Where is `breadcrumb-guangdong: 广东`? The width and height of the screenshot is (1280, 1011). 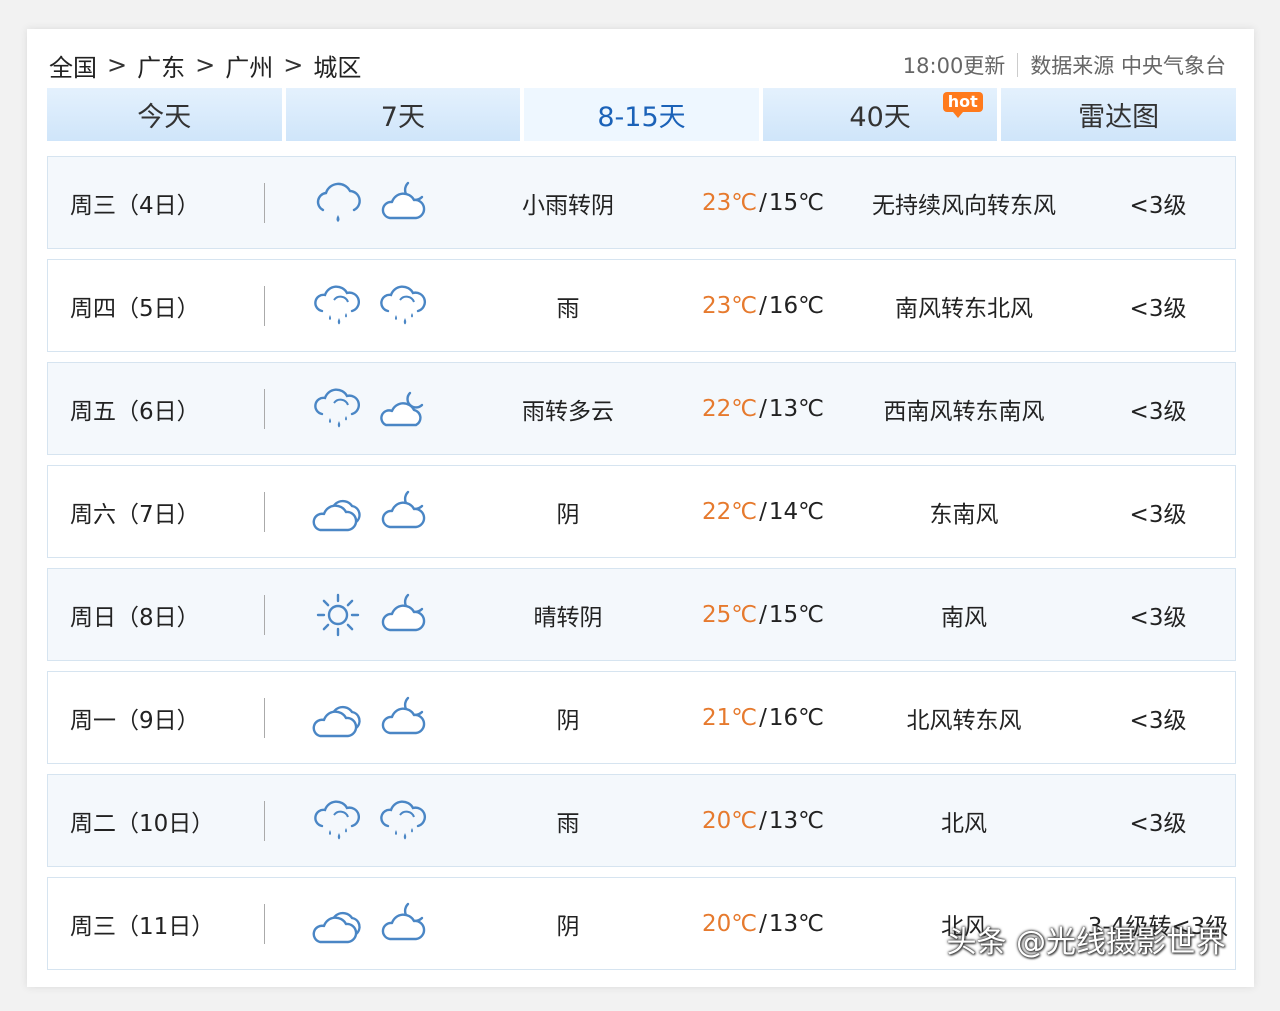 breadcrumb-guangdong: 广东 is located at coordinates (161, 65).